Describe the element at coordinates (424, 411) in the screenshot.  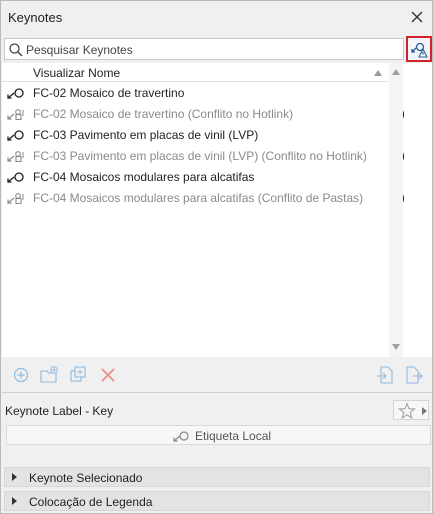
I see `chevron-right-icon` at that location.